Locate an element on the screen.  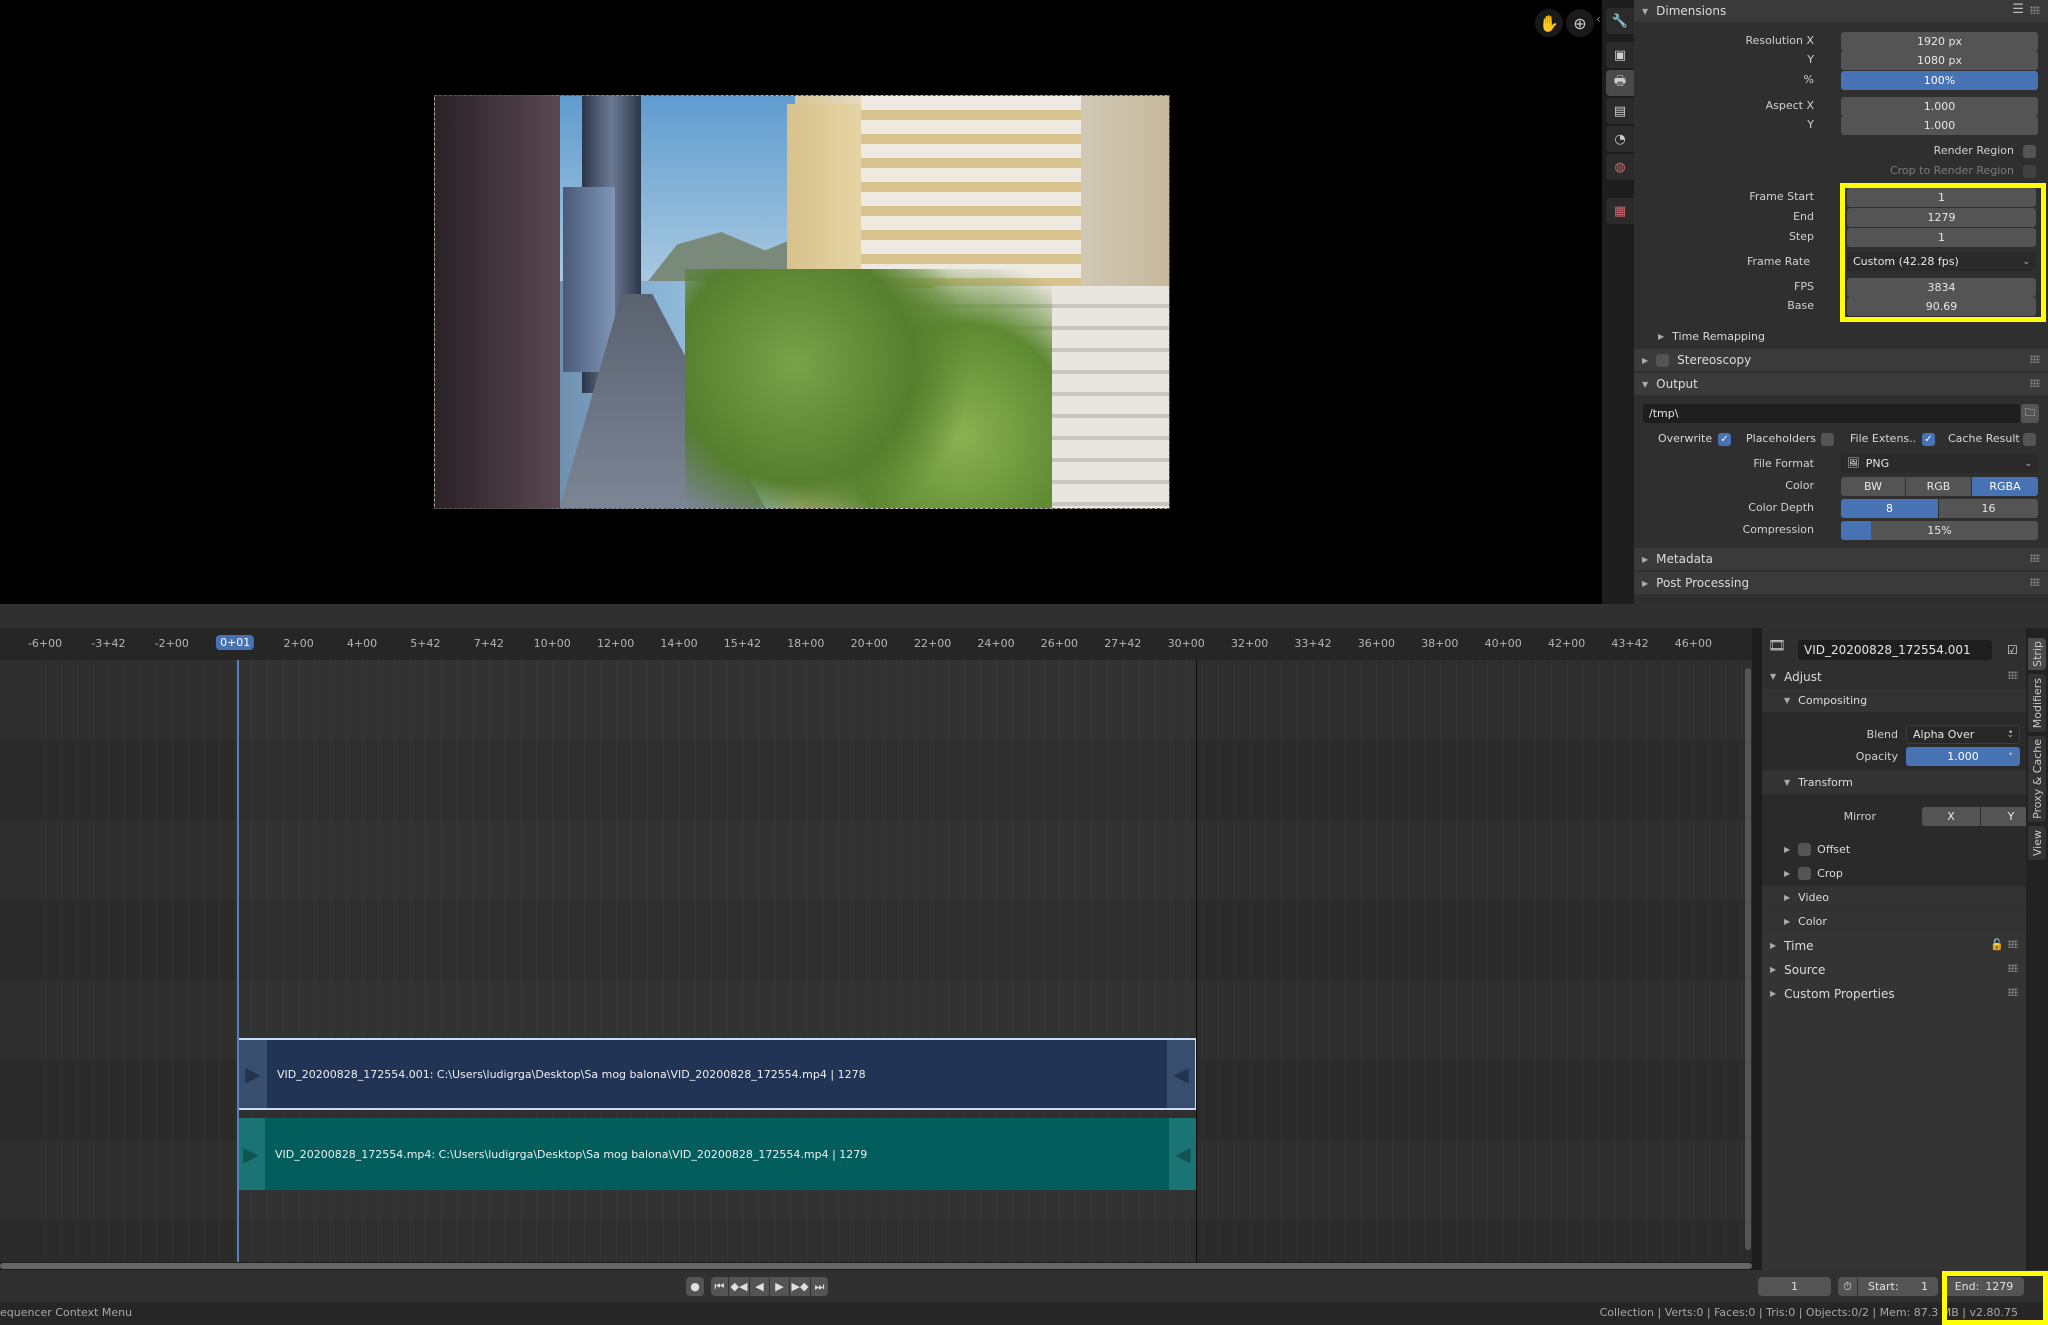
color-depth-16-button: 16 is located at coordinates (1988, 508).